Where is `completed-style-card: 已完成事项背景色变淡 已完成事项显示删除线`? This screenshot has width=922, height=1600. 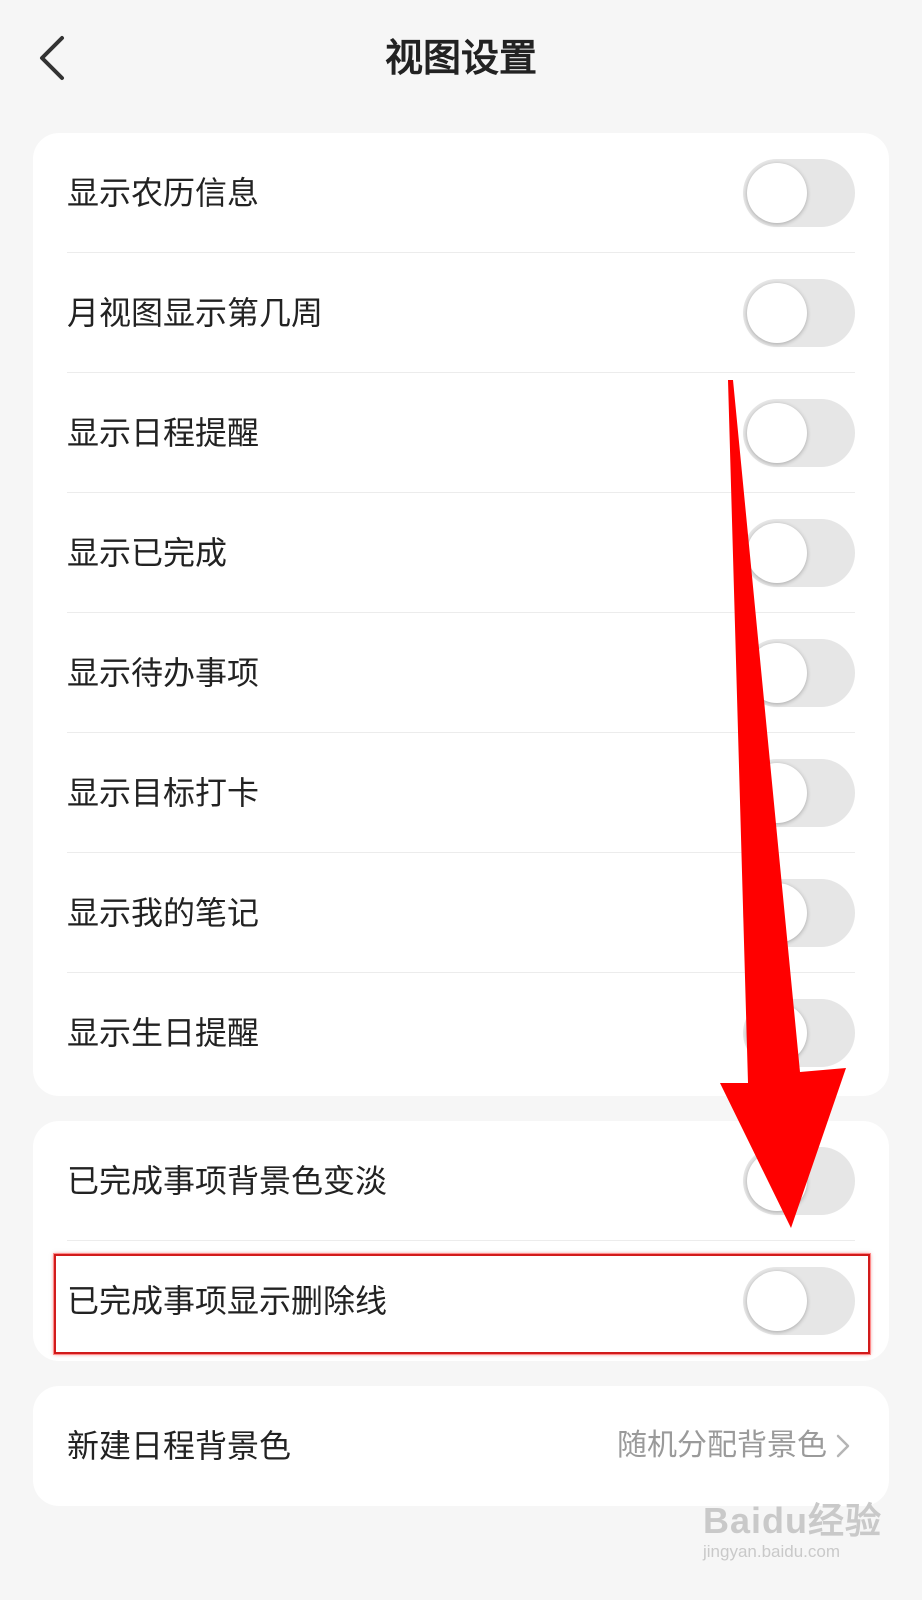
completed-style-card: 已完成事项背景色变淡 已完成事项显示删除线 is located at coordinates (461, 1241).